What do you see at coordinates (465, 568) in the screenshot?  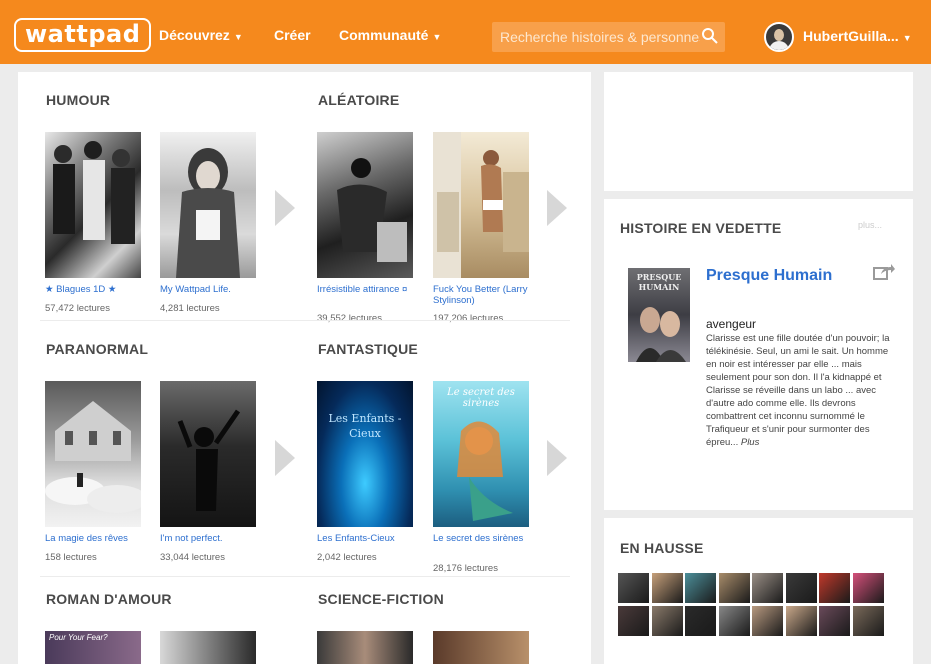 I see `book-reads: 28,176 lectures` at bounding box center [465, 568].